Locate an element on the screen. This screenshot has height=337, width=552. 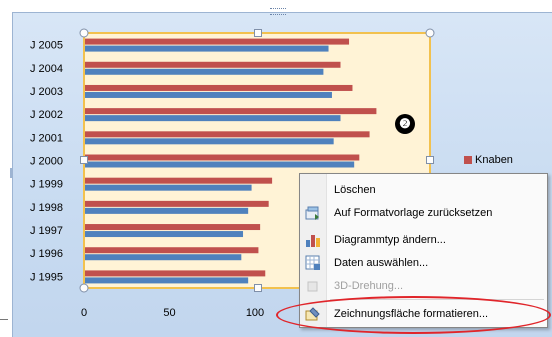
highlight-ellipse is located at coordinates (413, 315).